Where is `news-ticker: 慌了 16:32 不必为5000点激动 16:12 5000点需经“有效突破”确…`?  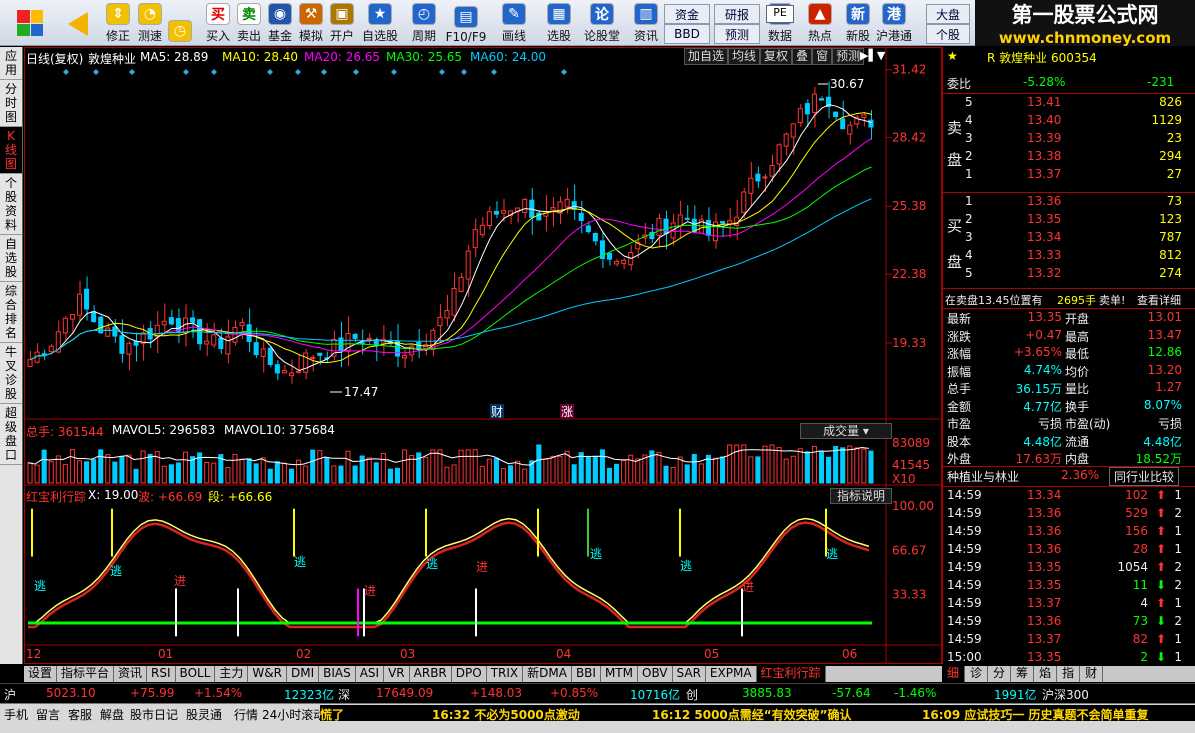 news-ticker: 慌了 16:32 不必为5000点激动 16:12 5000点需经“有效突破”确… is located at coordinates (757, 714).